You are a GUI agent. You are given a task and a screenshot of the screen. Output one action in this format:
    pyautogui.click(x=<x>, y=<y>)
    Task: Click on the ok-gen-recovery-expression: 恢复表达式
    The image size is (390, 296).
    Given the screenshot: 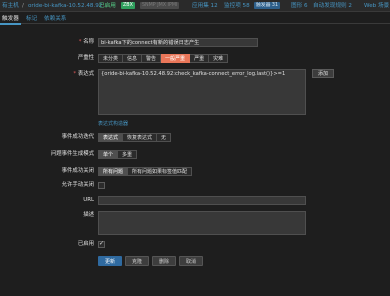 What is the action you would take?
    pyautogui.click(x=140, y=137)
    